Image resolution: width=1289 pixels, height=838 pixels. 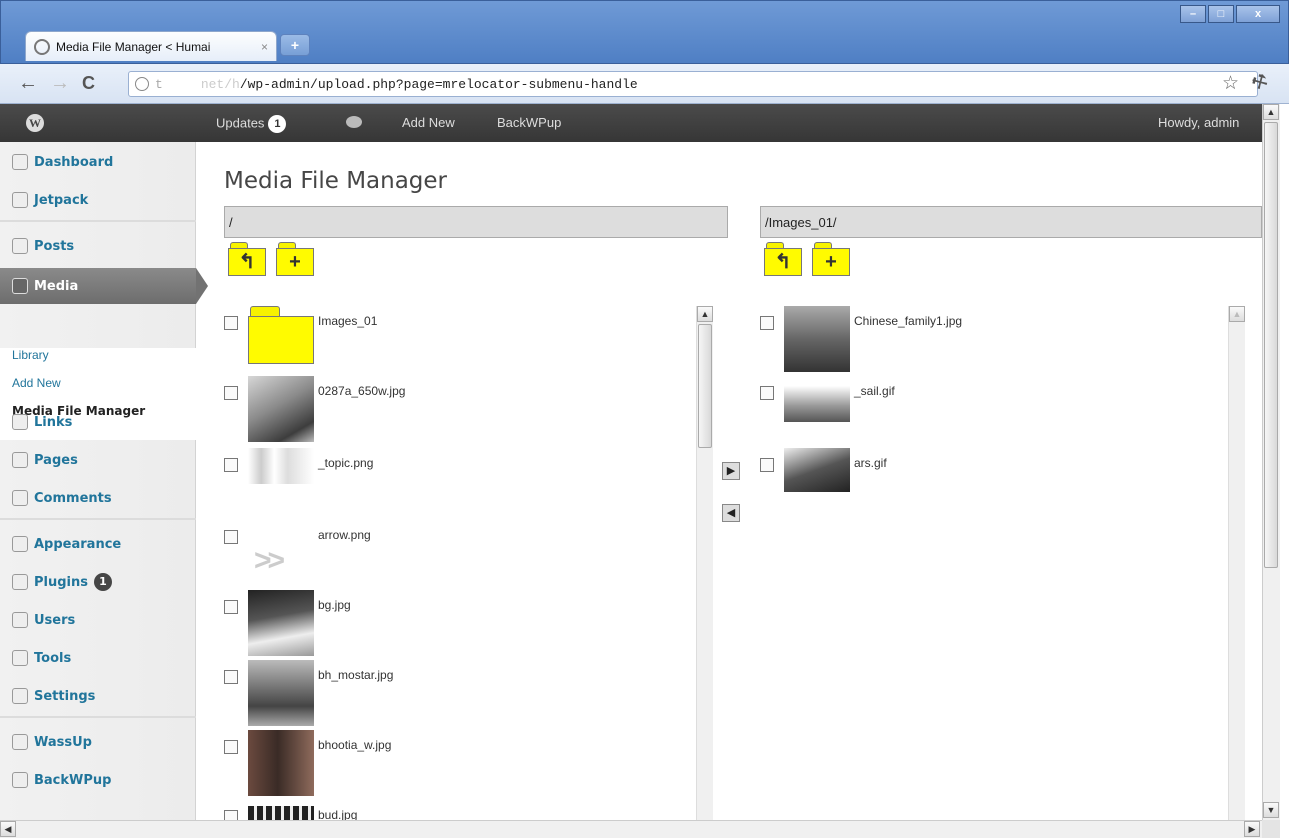 I want to click on sidebar-item-jetpack: Jetpack, so click(x=98, y=200).